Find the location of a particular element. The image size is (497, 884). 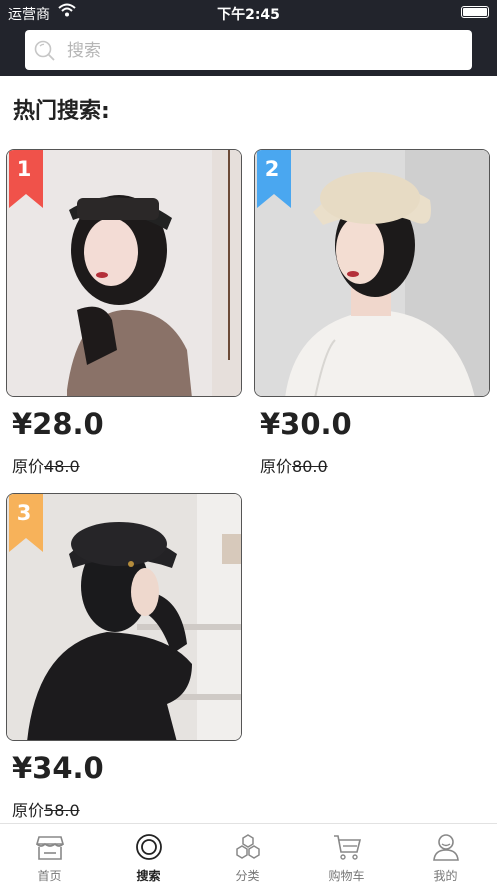

hot-search-title: 热门搜索: is located at coordinates (61, 111).